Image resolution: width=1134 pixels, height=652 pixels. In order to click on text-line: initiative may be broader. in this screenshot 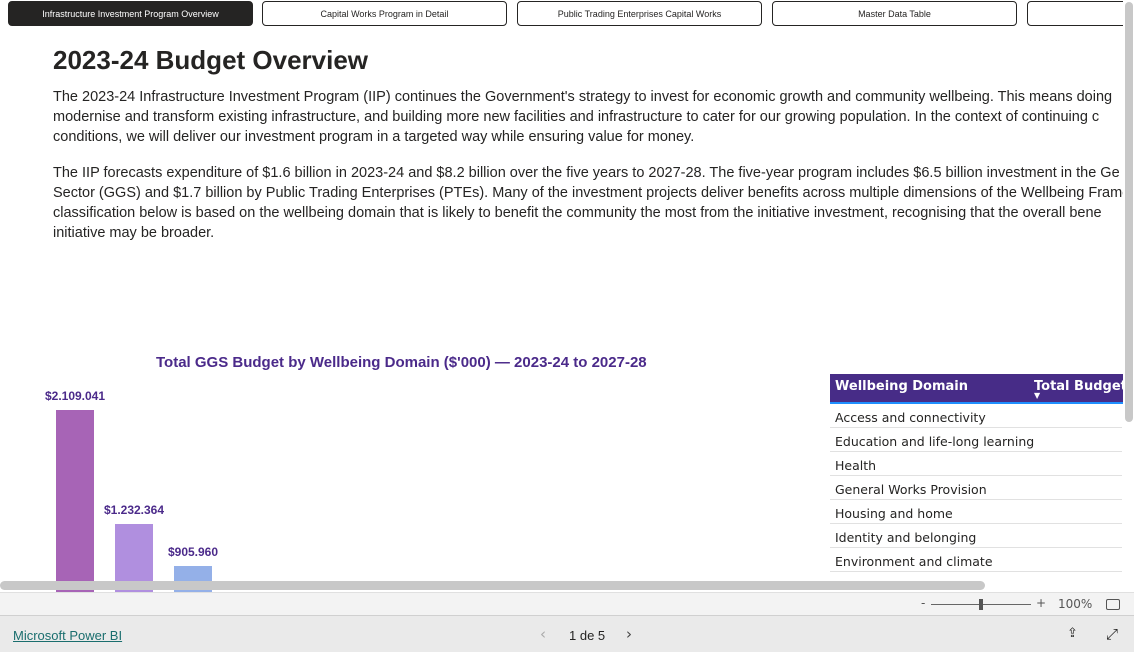, I will do `click(134, 233)`.